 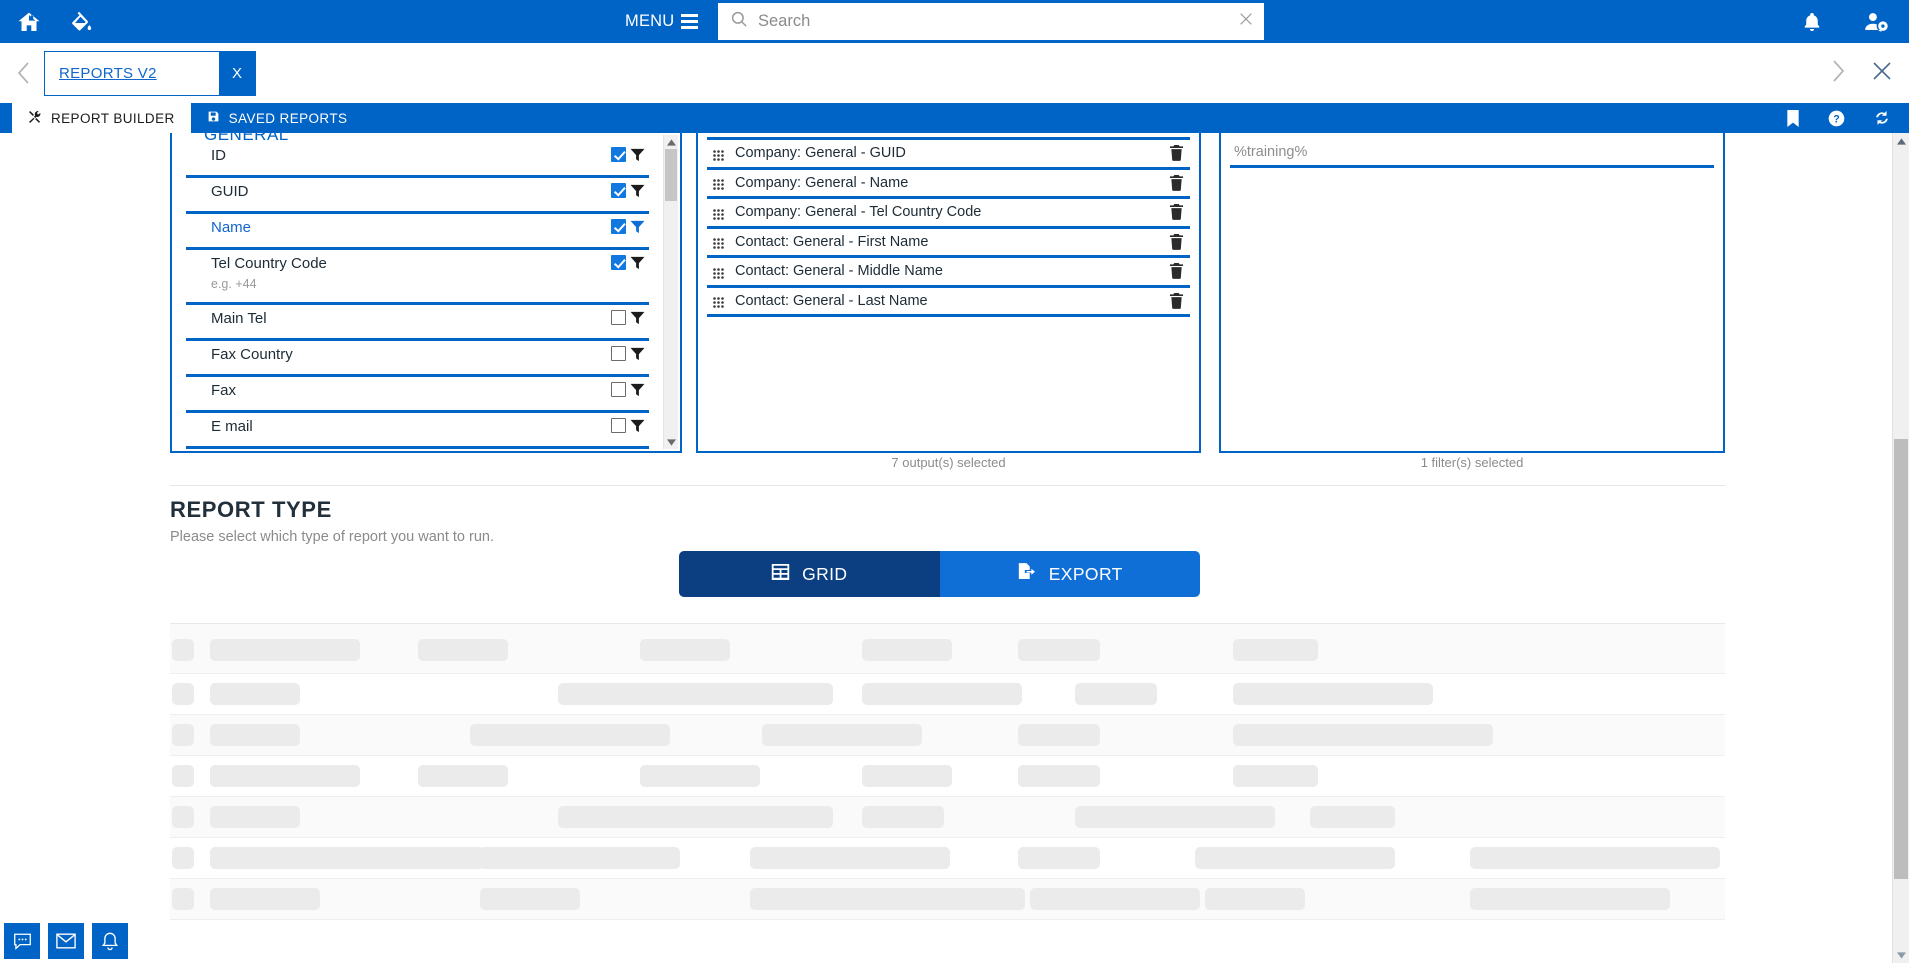 What do you see at coordinates (948, 273) in the screenshot?
I see `output-row: Contact: General - Middle Name` at bounding box center [948, 273].